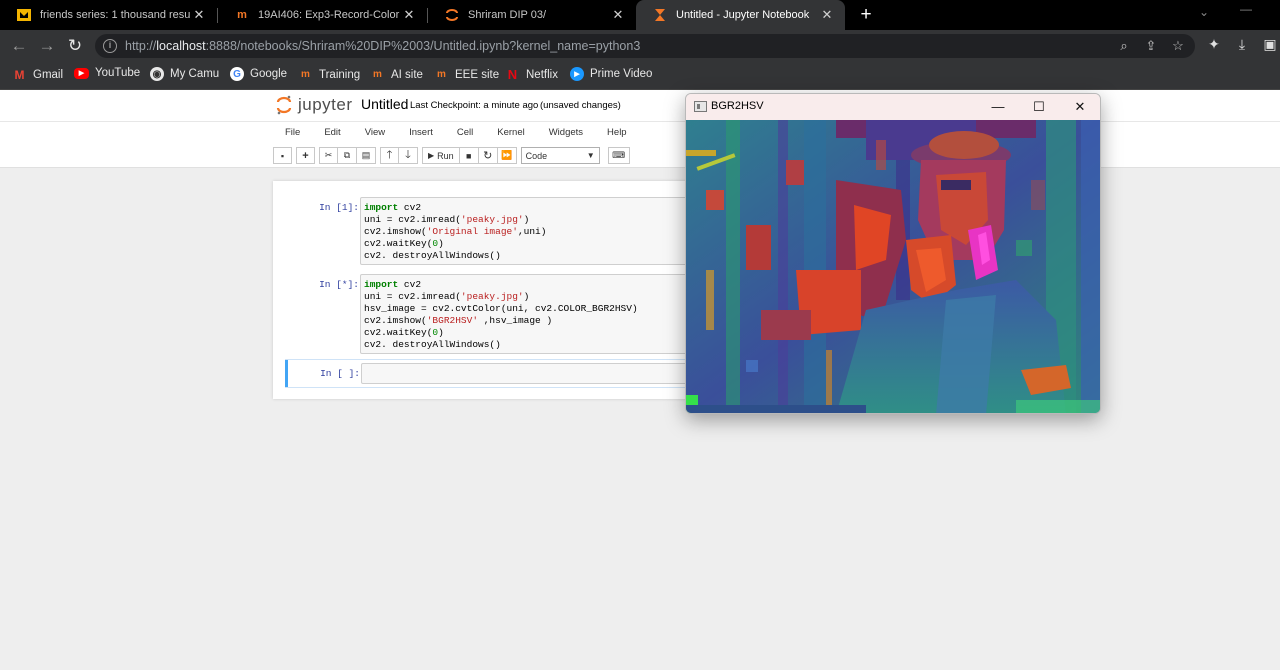 This screenshot has width=1280, height=670. I want to click on bookmark-my-camu: ◉ My Camu, so click(184, 74).